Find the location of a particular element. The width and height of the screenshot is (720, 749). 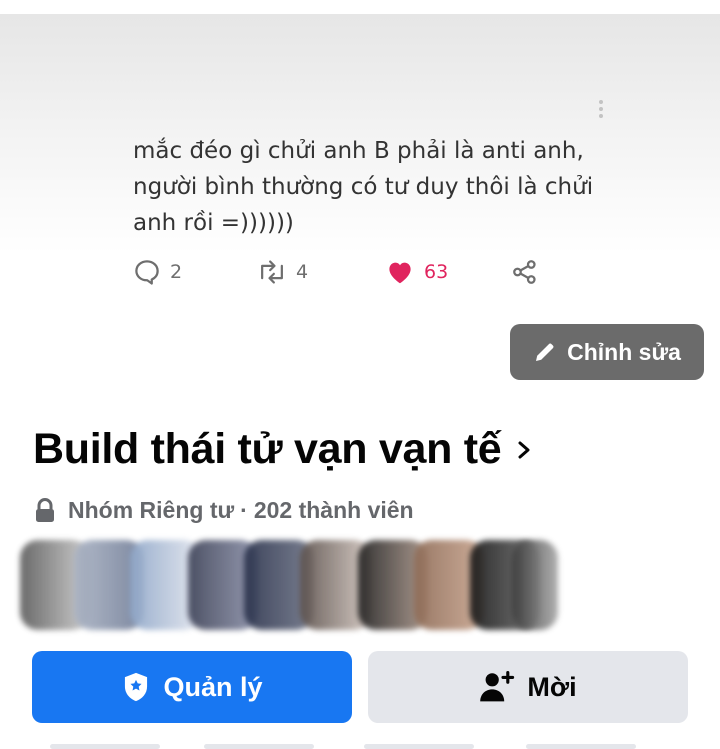

member-count: 202 thành viên is located at coordinates (334, 510).